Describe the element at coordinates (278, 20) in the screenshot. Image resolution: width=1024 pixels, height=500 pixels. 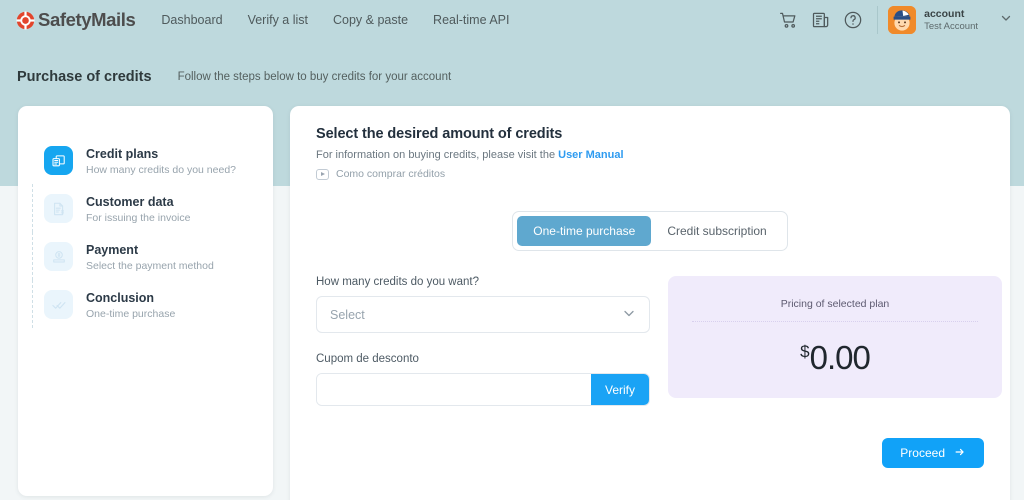
I see `nav-item-verify-a-list: Verify a list` at that location.